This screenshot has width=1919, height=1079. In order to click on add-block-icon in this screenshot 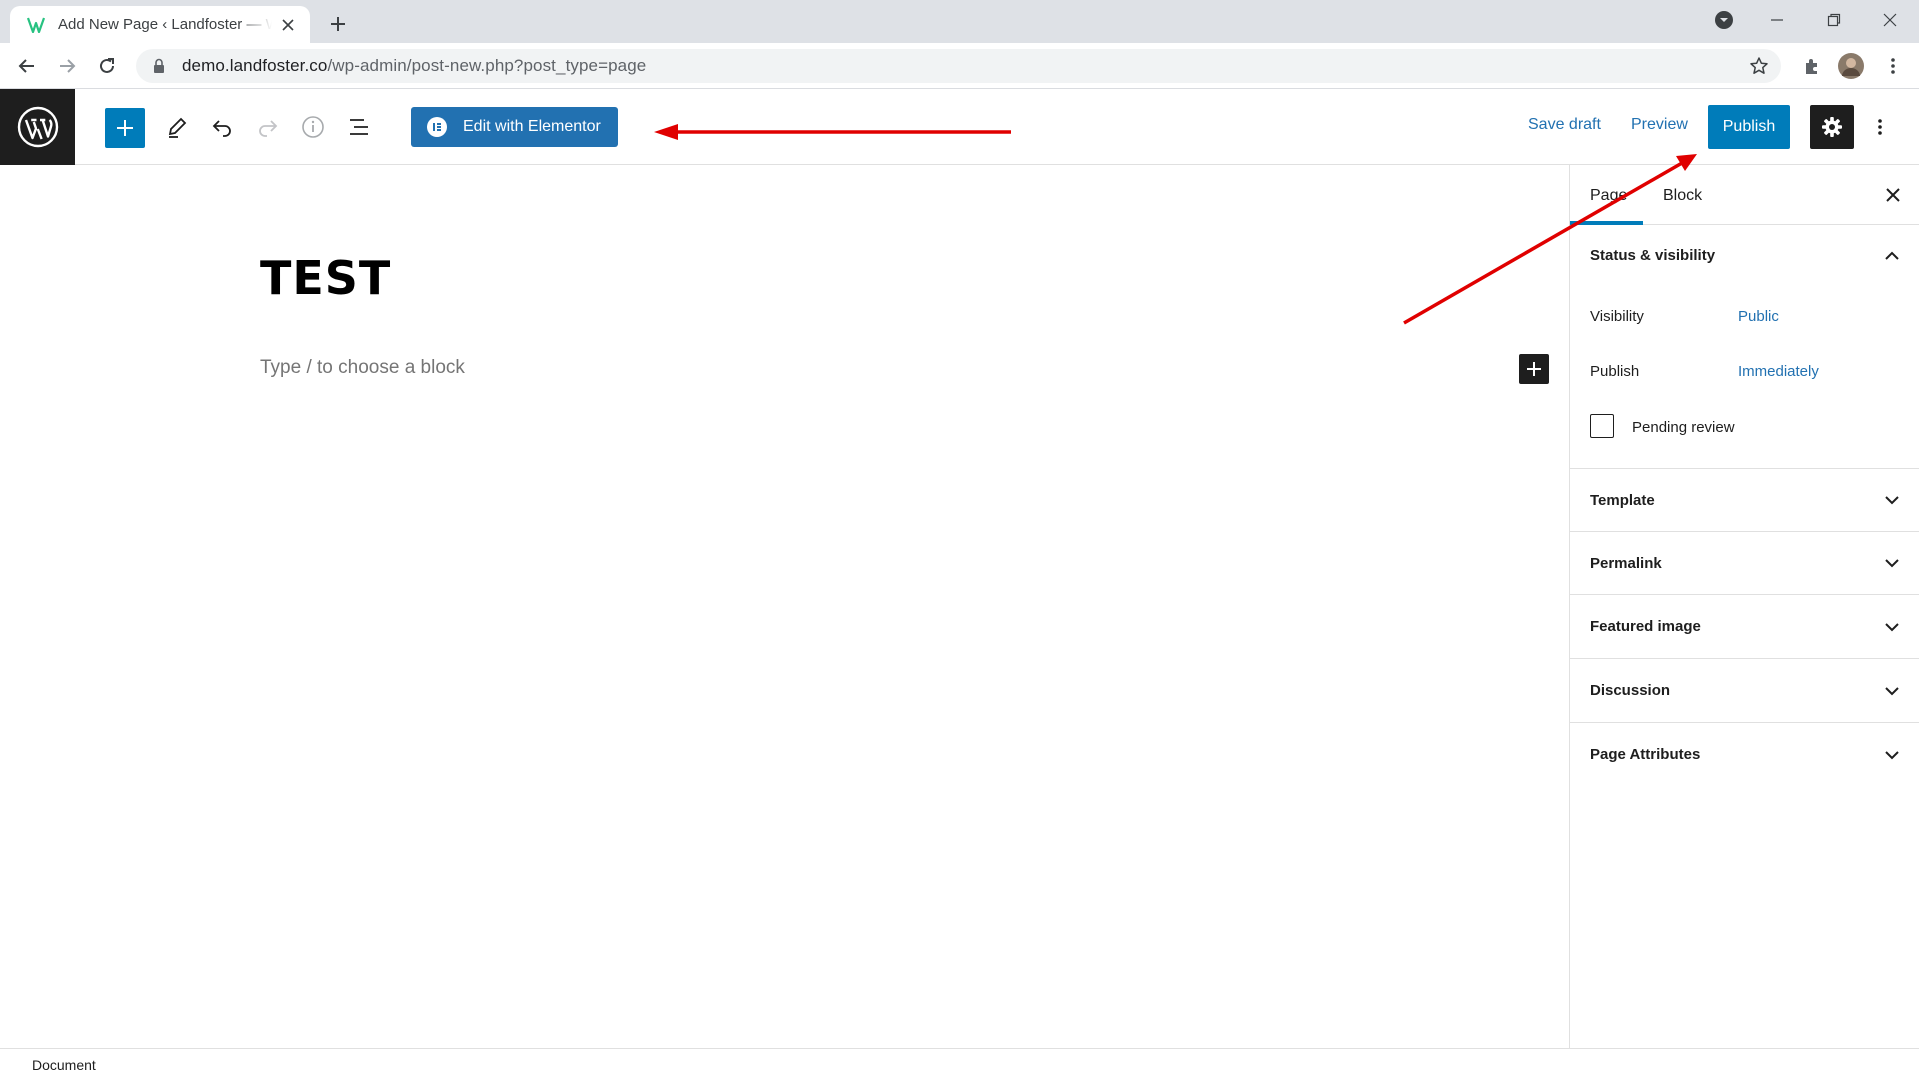, I will do `click(1534, 369)`.